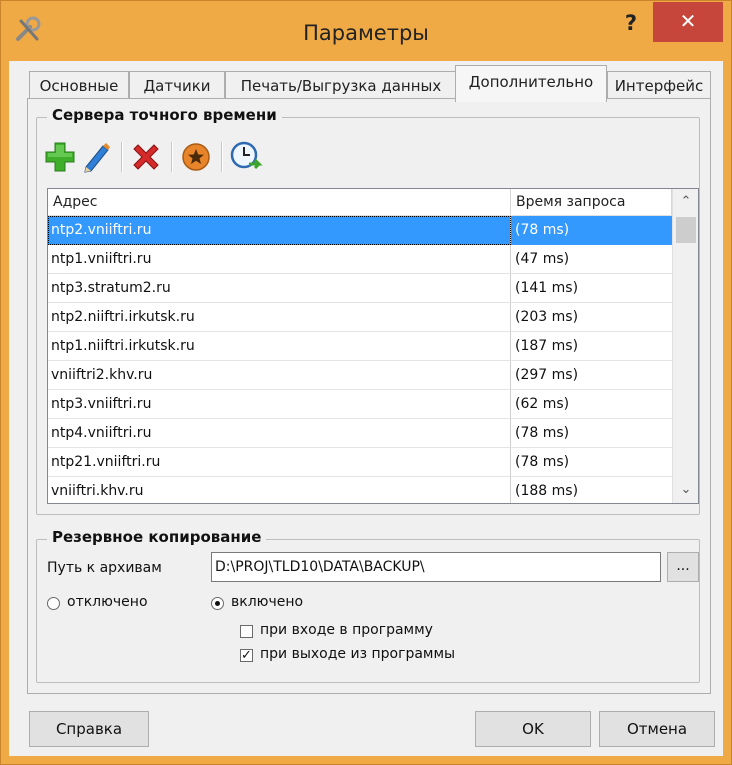 This screenshot has height=765, width=732. Describe the element at coordinates (357, 654) in the screenshot. I see `checkbox-on-exit-label: при выходе из программы` at that location.